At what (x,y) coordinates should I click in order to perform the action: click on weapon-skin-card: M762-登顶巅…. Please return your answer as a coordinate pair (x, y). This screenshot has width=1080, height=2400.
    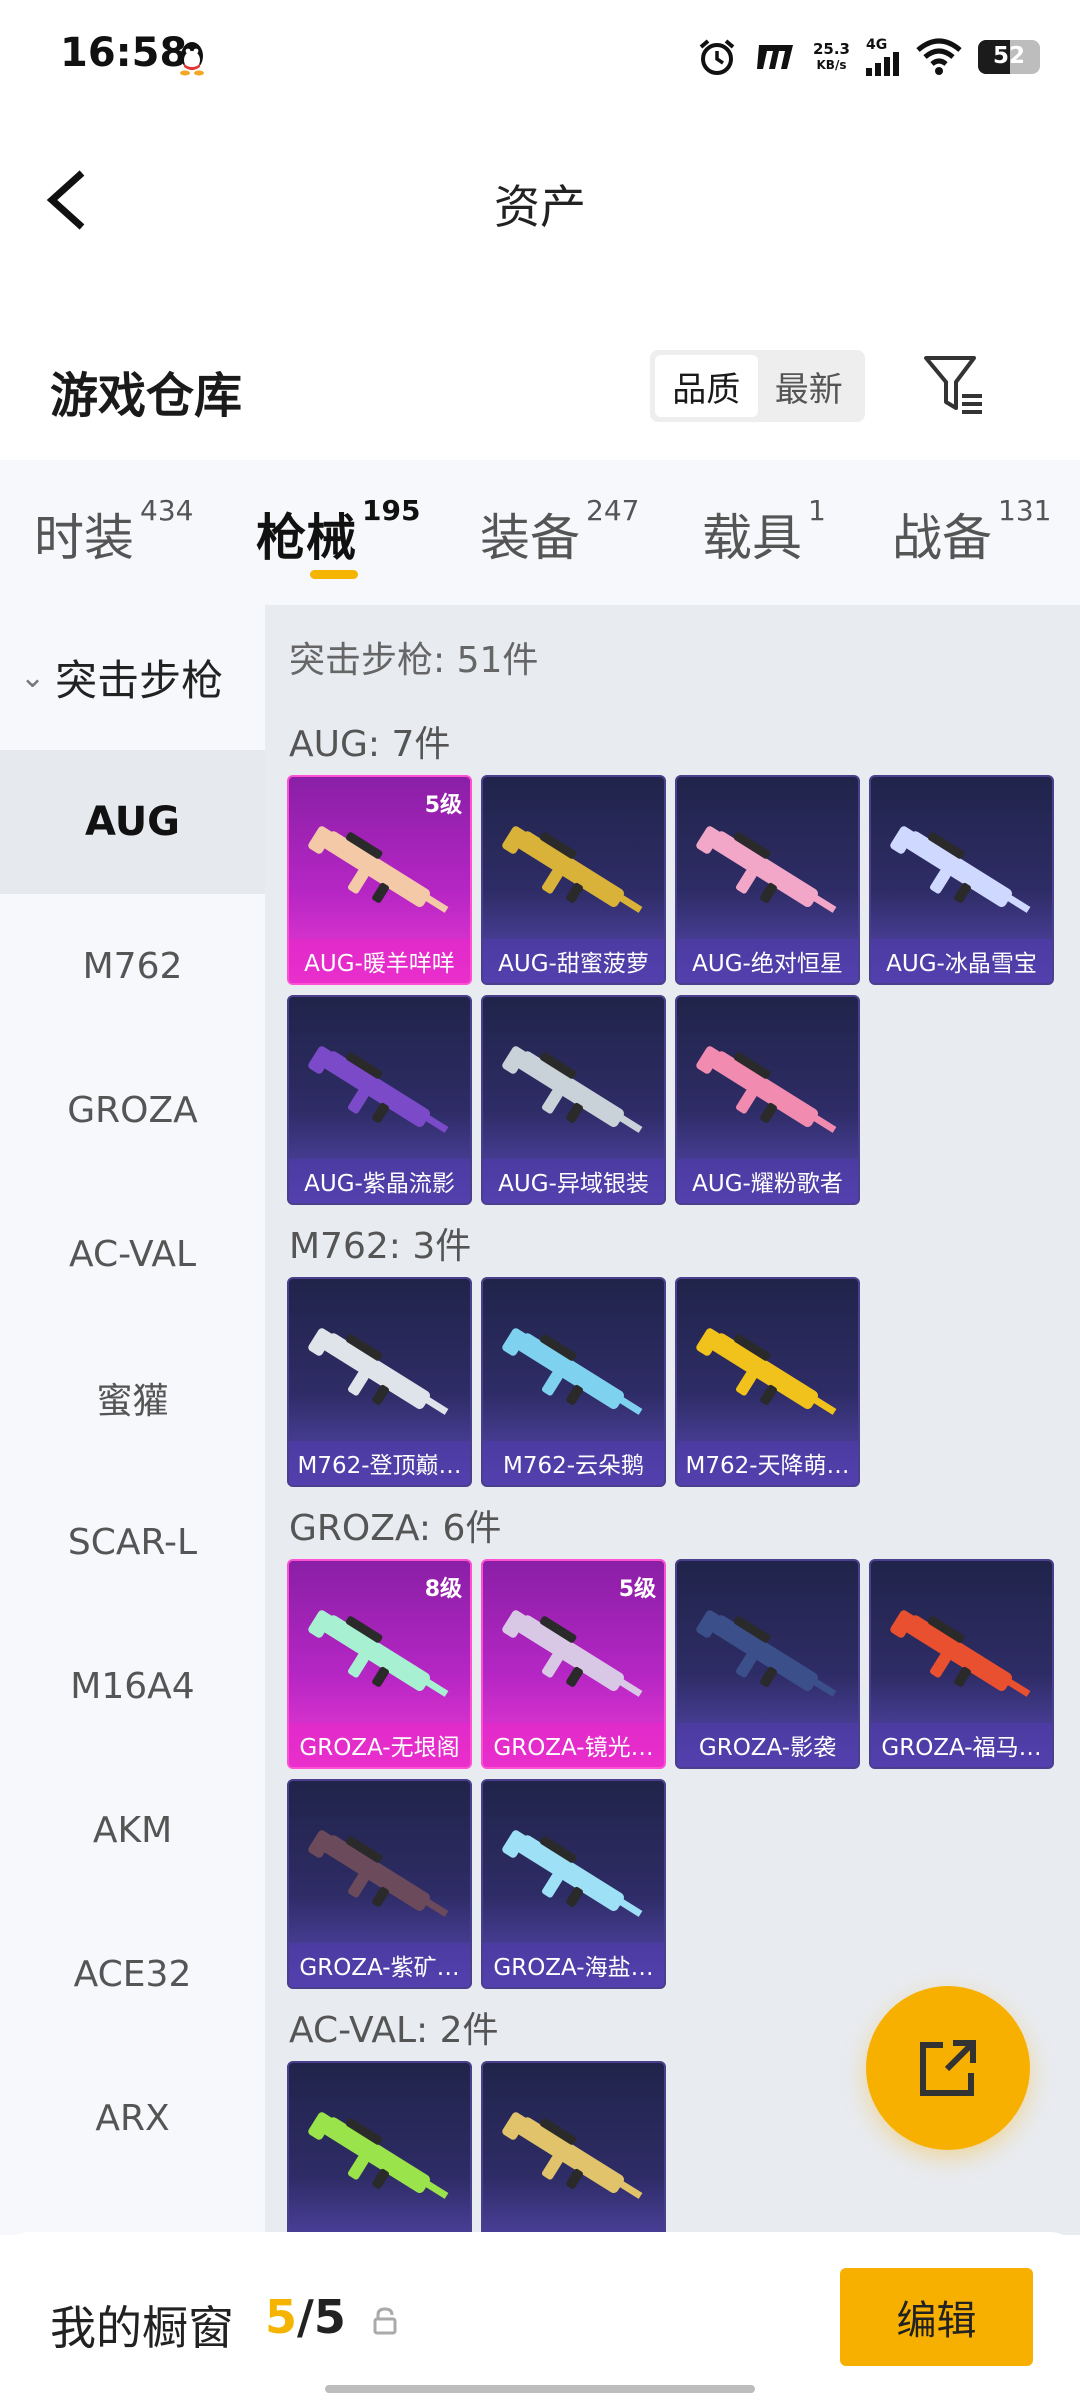
    Looking at the image, I should click on (379, 1382).